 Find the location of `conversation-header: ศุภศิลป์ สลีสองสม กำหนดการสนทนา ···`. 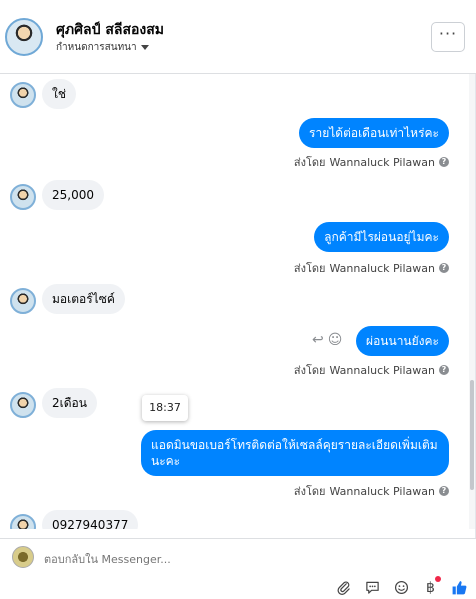

conversation-header: ศุภศิลป์ สลีสองสม กำหนดการสนทนา ··· is located at coordinates (238, 37).